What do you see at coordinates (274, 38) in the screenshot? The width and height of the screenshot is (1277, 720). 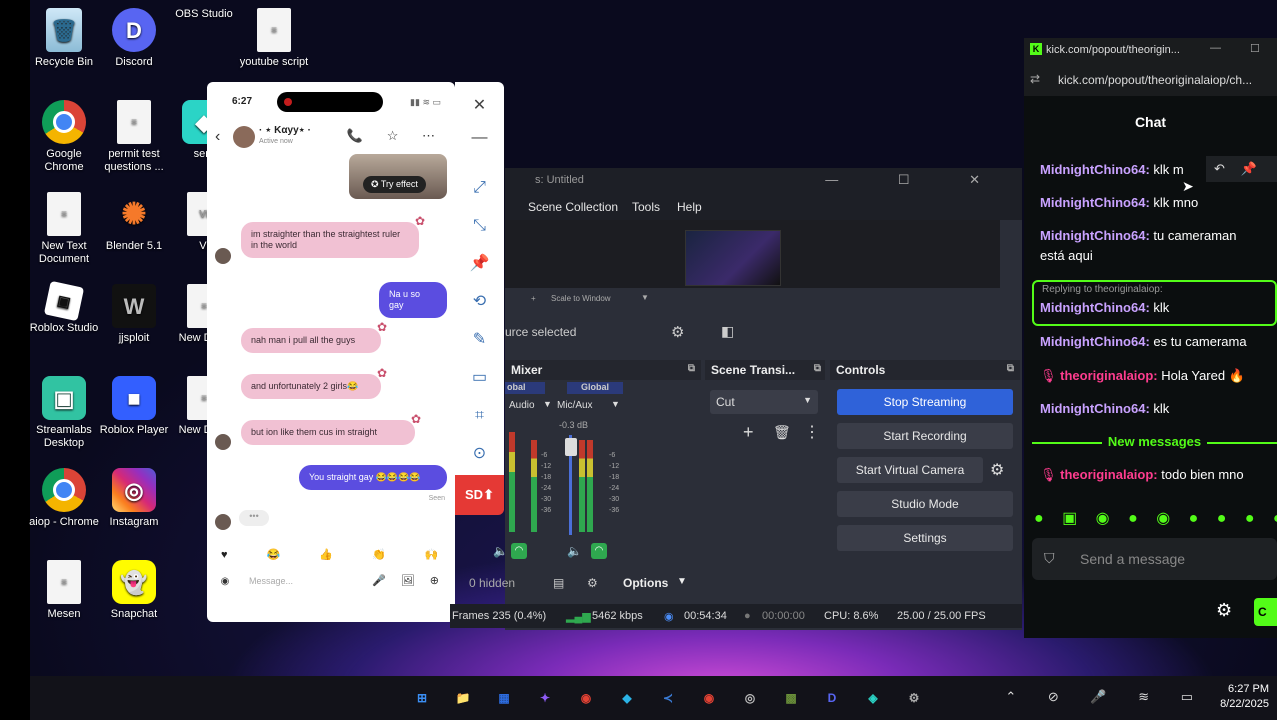 I see `desktop-icon: ≡ youtube script` at bounding box center [274, 38].